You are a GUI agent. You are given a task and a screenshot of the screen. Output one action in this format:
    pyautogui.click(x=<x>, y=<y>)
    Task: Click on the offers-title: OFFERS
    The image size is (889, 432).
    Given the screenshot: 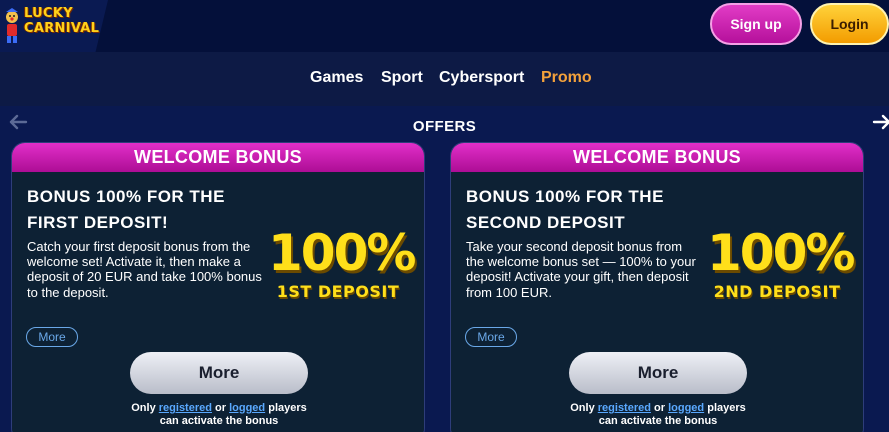 What is the action you would take?
    pyautogui.click(x=444, y=126)
    